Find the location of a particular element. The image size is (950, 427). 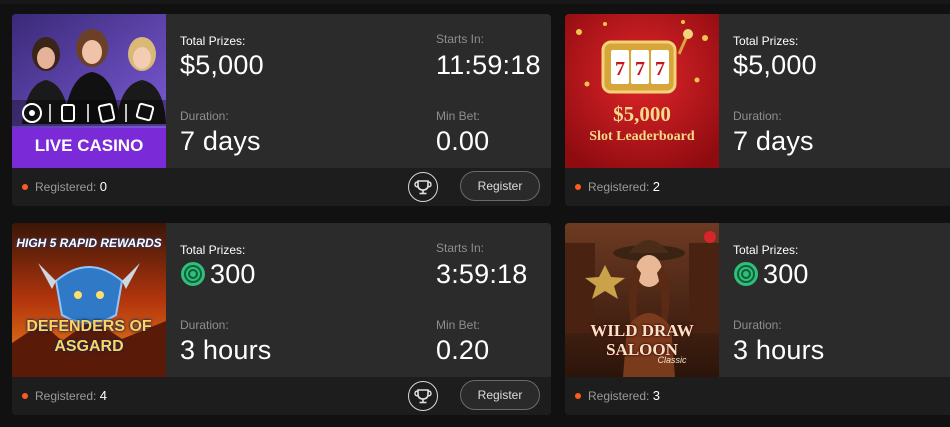

tournament-footer: Registered: 0 Register is located at coordinates (281, 187).